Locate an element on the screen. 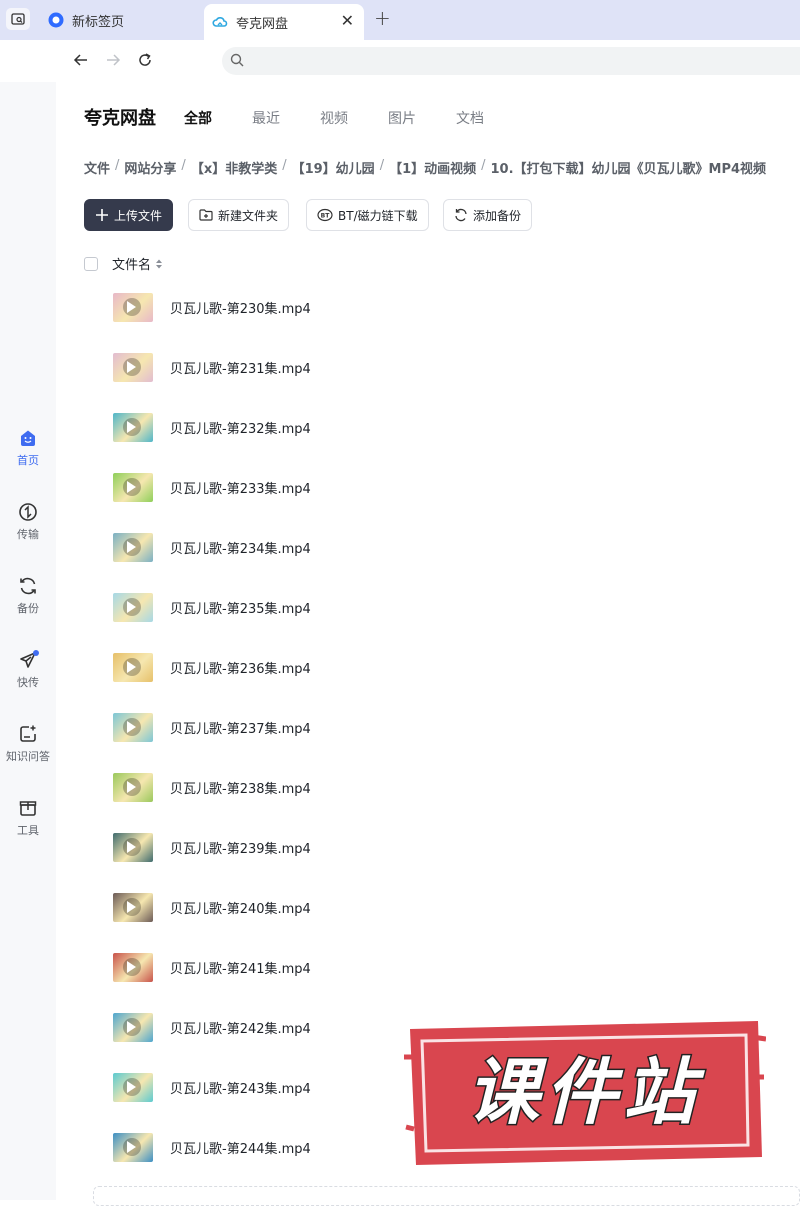  arrow-left-icon is located at coordinates (80, 60).